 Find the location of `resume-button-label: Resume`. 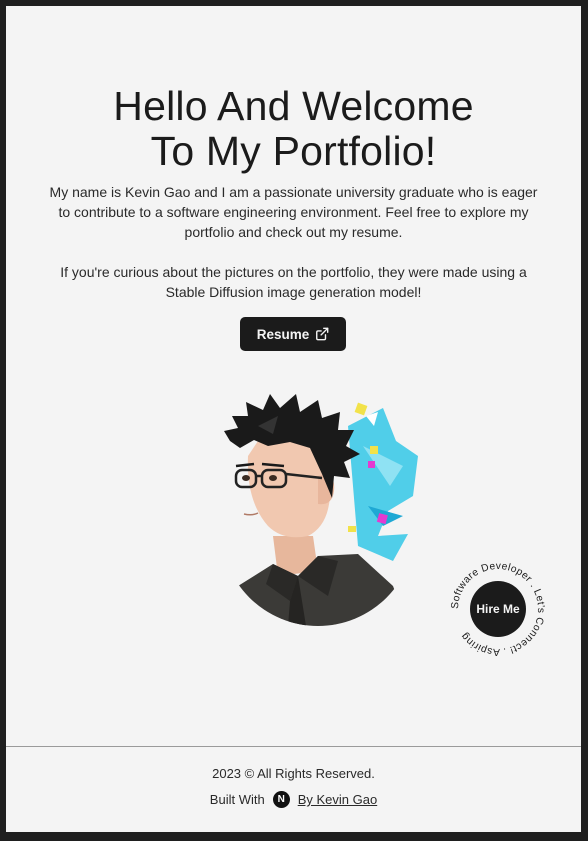

resume-button-label: Resume is located at coordinates (283, 334).